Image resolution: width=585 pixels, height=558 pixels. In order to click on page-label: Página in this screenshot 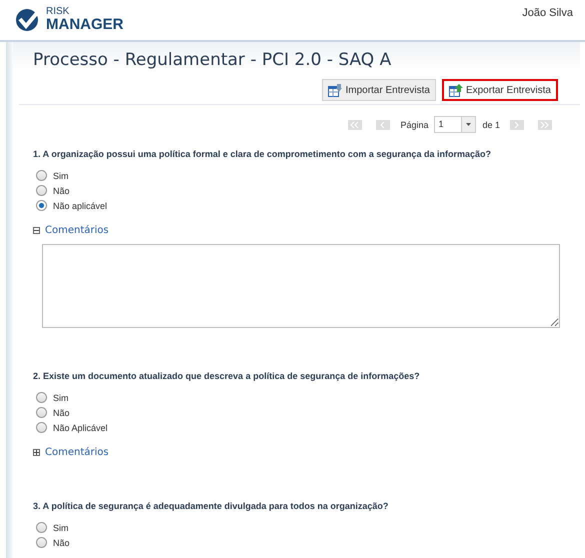, I will do `click(414, 125)`.